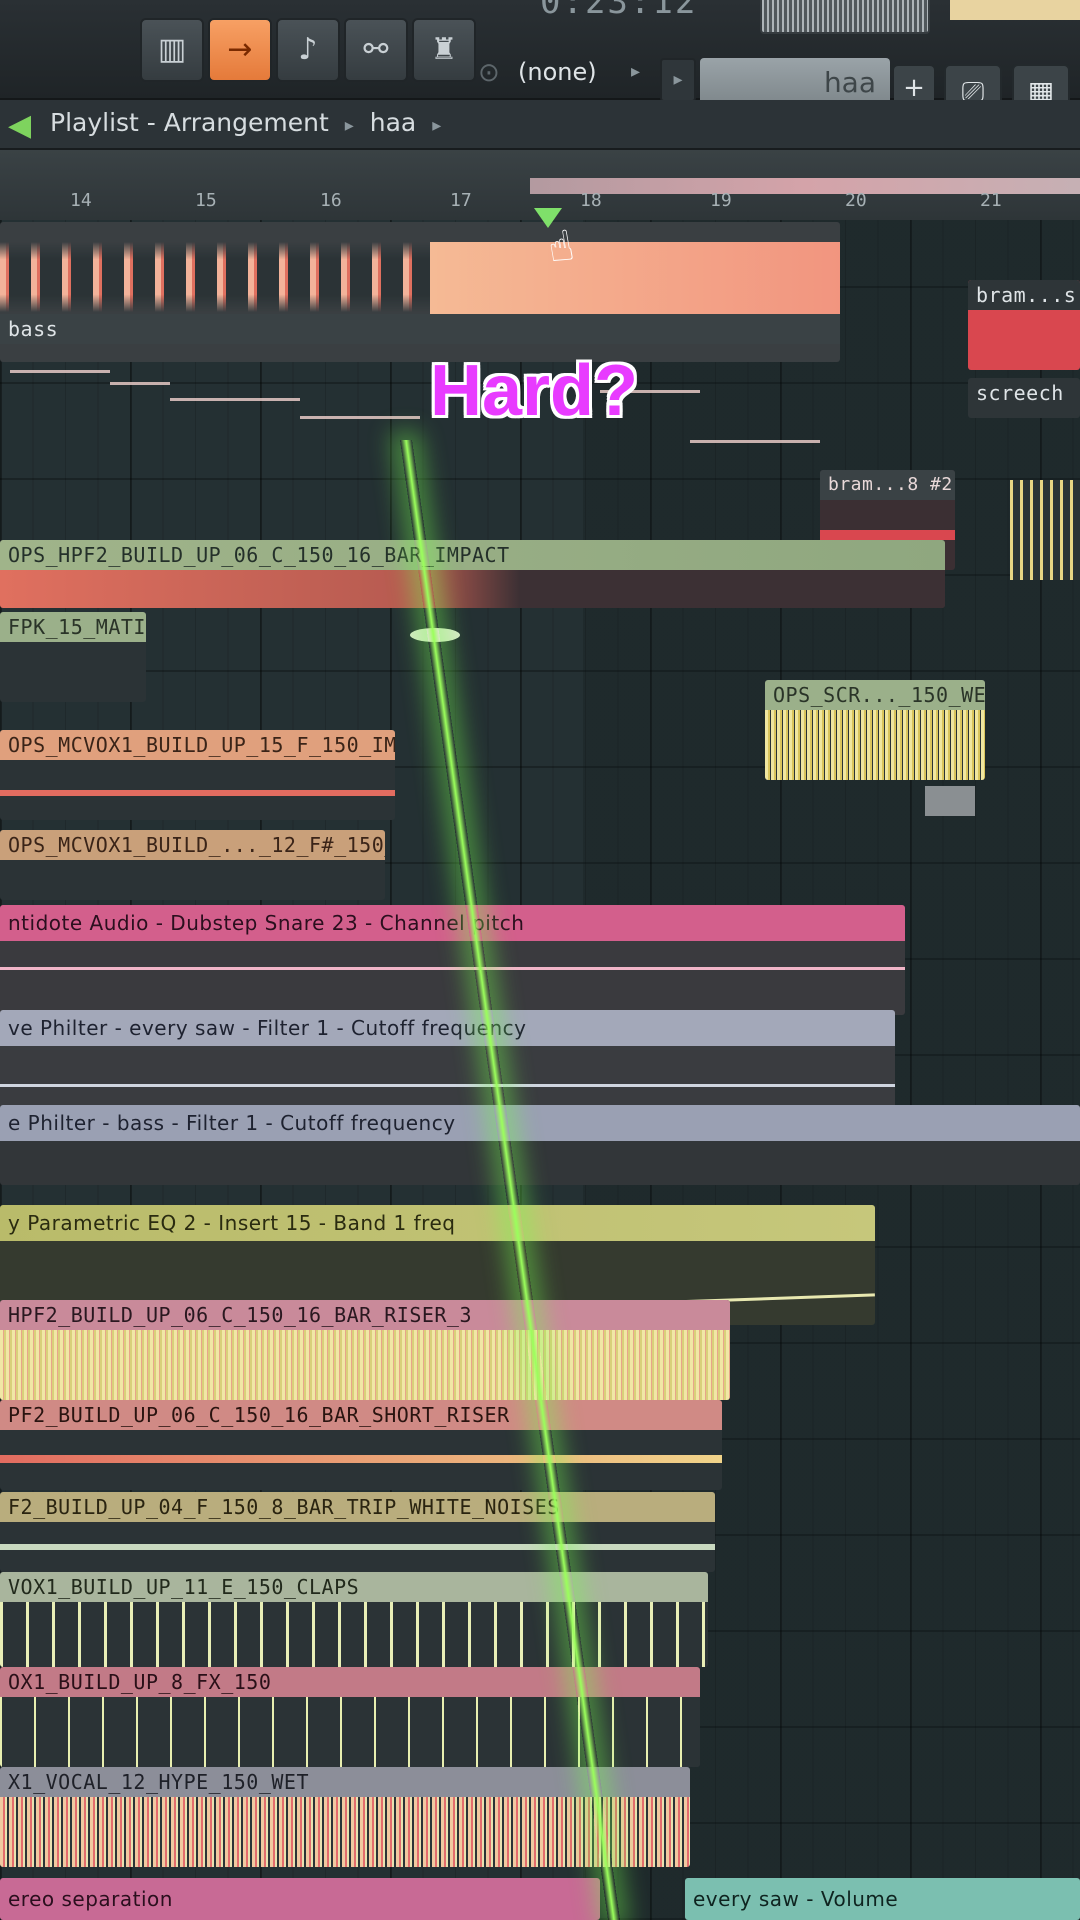 The image size is (1080, 1920). I want to click on pattern-selector: (none) ▸, so click(575, 72).